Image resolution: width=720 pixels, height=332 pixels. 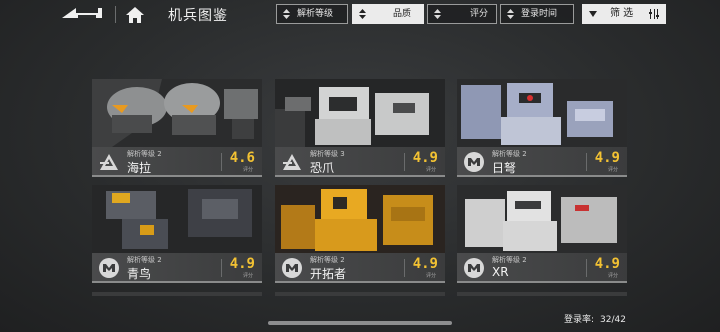 I want to click on card-info-bar: 解析等级 2 青鸟 4.9 评分, so click(x=177, y=268).